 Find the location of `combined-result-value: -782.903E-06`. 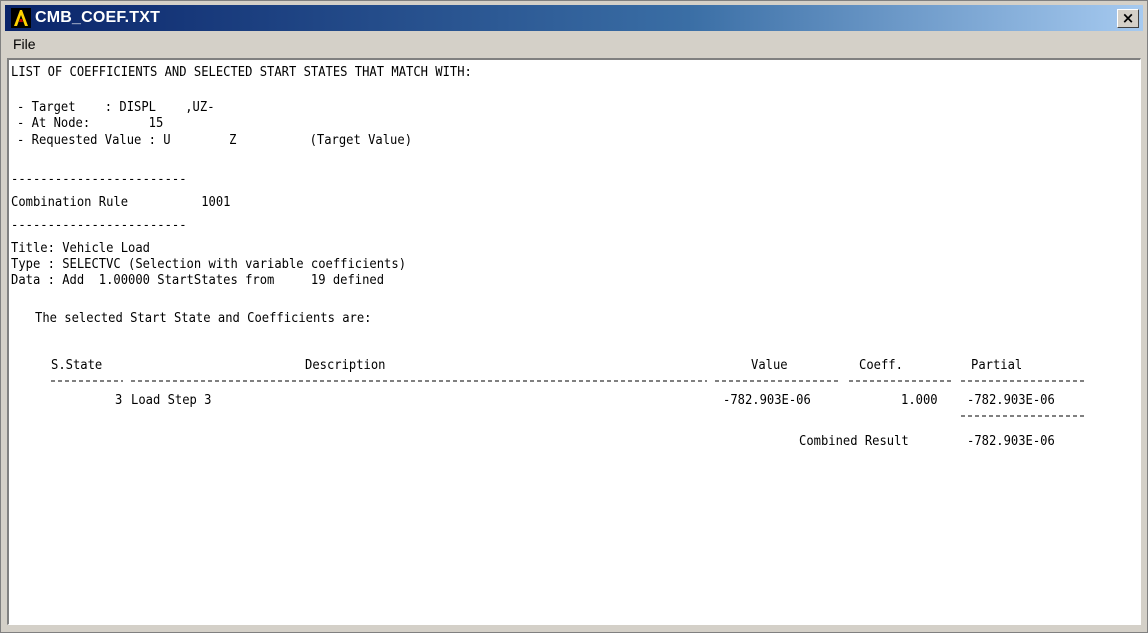

combined-result-value: -782.903E-06 is located at coordinates (1011, 441).